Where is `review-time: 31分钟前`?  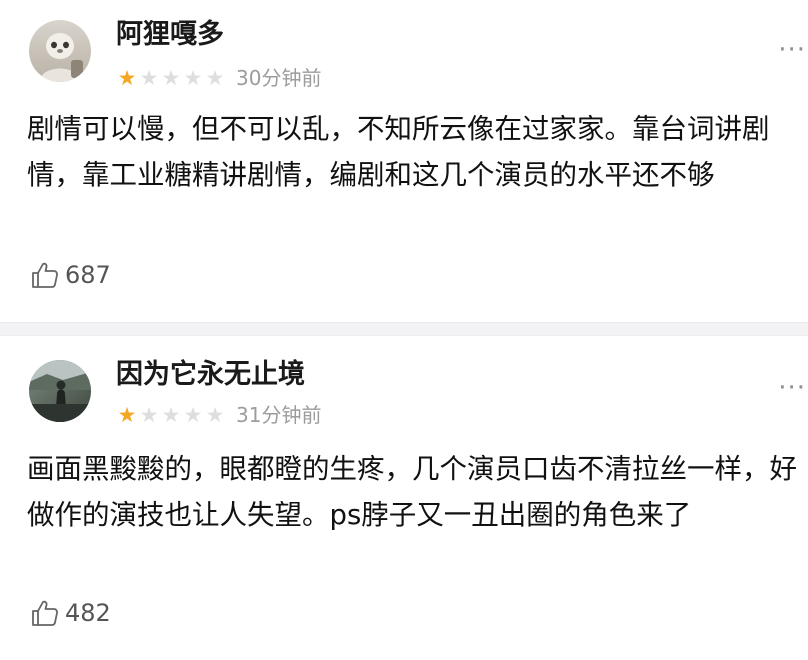
review-time: 31分钟前 is located at coordinates (279, 415).